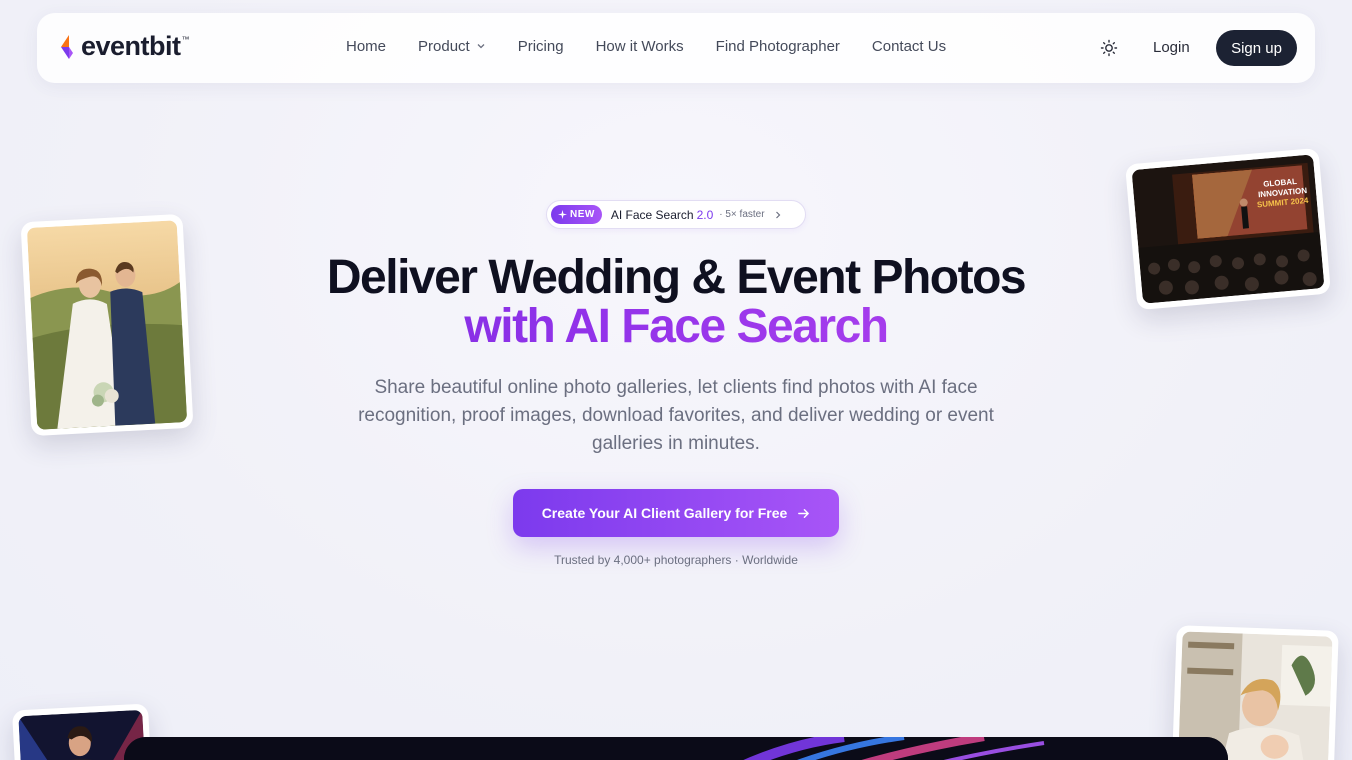 The height and width of the screenshot is (760, 1352). I want to click on login-link: Login, so click(1171, 47).